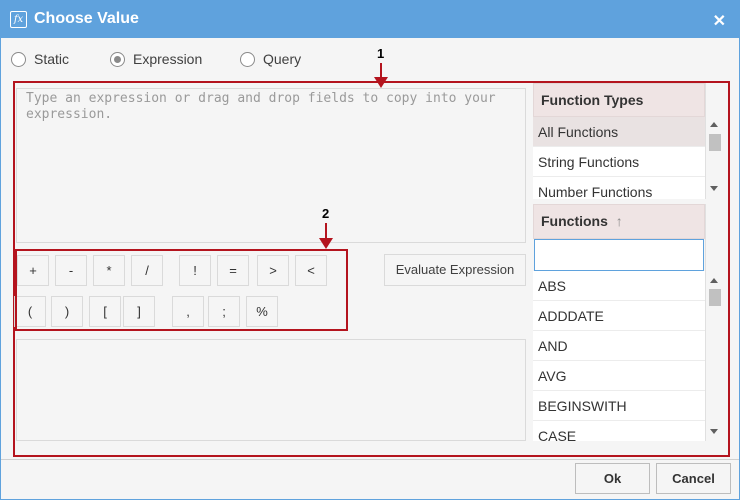  Describe the element at coordinates (326, 213) in the screenshot. I see `callout-number-2: 2` at that location.